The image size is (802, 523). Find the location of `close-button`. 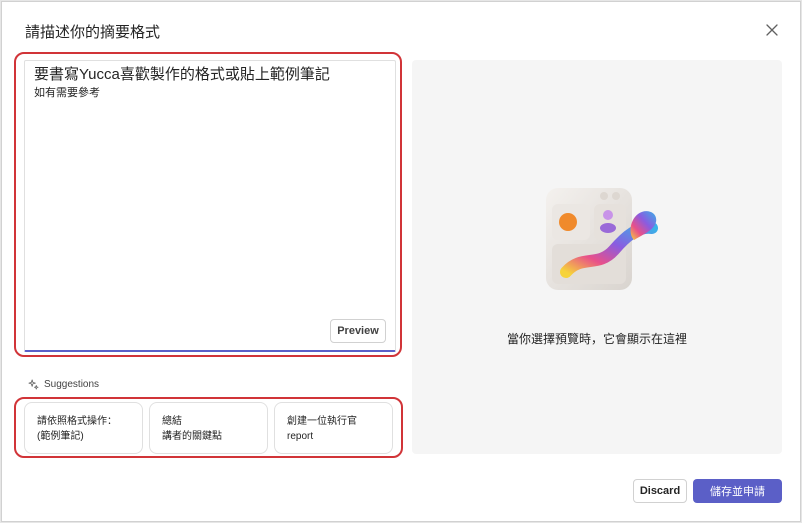

close-button is located at coordinates (772, 30).